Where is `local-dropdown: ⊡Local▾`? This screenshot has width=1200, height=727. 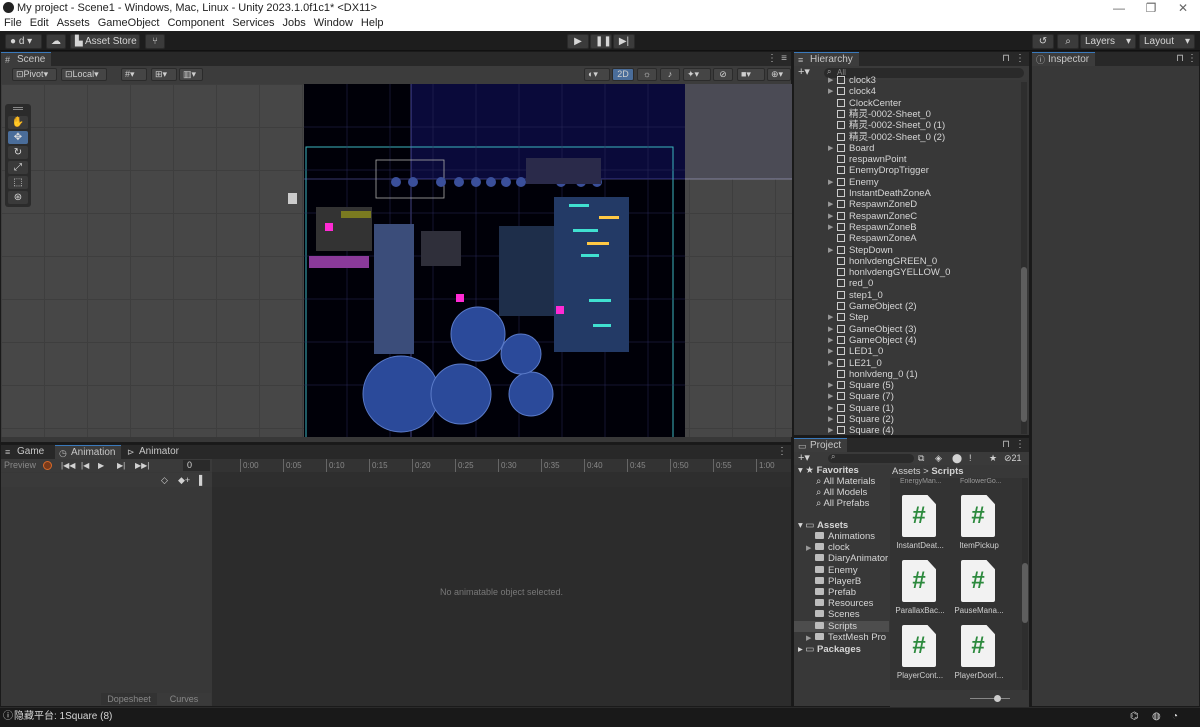
local-dropdown: ⊡Local▾ is located at coordinates (84, 74).